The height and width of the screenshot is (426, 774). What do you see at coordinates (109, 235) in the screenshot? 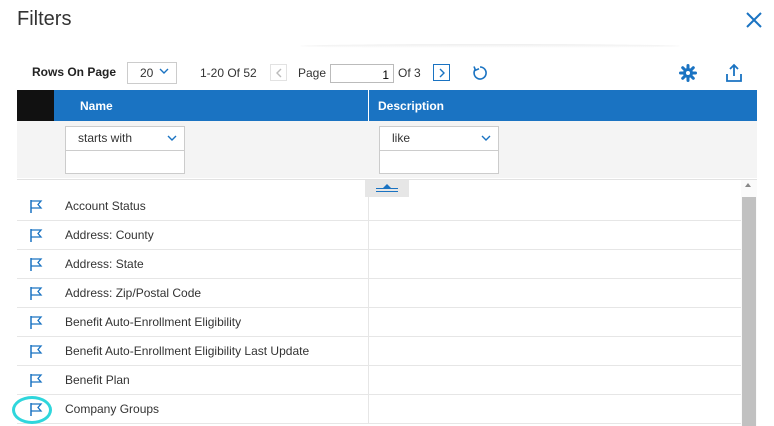
I see `row-name: Address: County` at bounding box center [109, 235].